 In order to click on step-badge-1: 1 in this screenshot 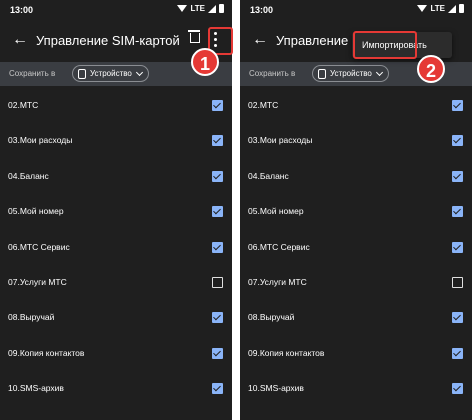, I will do `click(205, 62)`.